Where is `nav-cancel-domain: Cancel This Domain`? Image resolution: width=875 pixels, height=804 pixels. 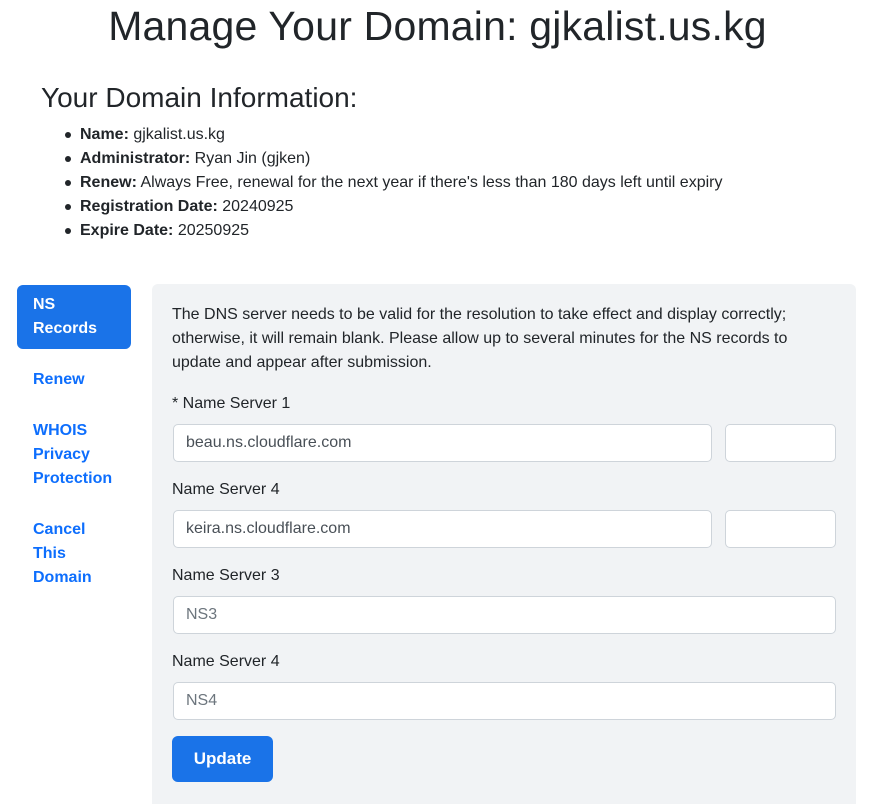 nav-cancel-domain: Cancel This Domain is located at coordinates (74, 554).